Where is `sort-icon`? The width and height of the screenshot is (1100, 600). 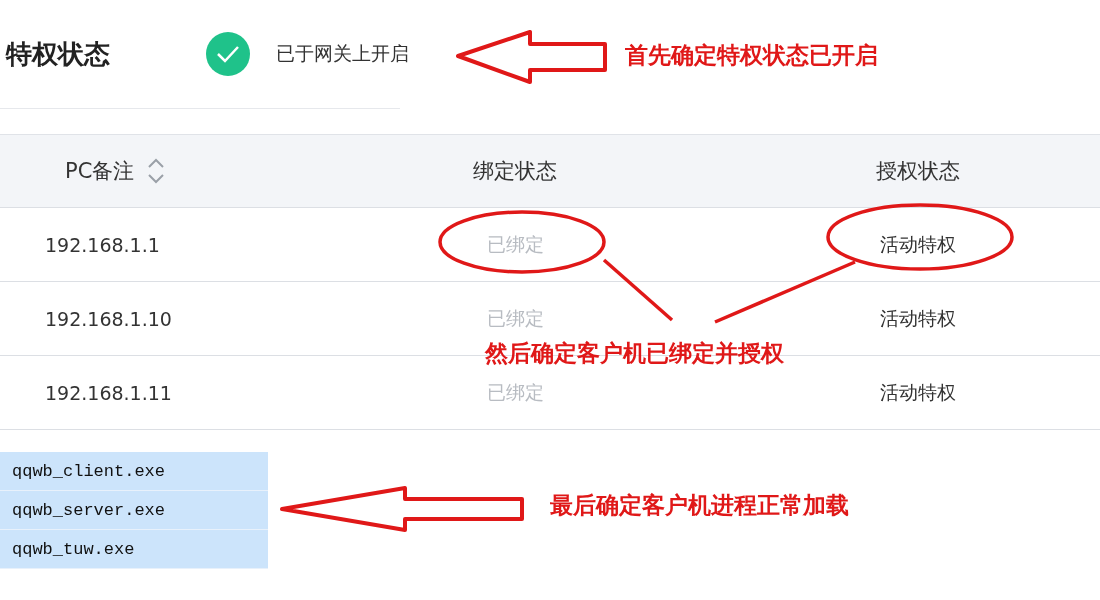
sort-icon is located at coordinates (156, 171).